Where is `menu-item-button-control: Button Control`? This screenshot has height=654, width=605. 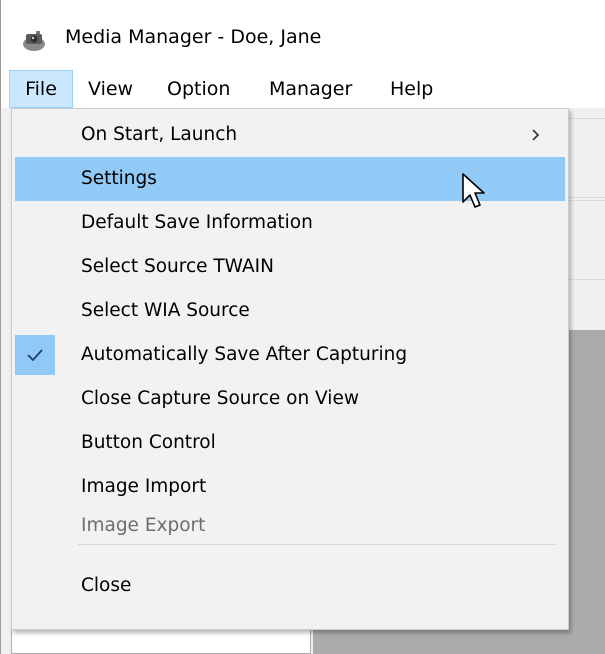
menu-item-button-control: Button Control is located at coordinates (290, 443).